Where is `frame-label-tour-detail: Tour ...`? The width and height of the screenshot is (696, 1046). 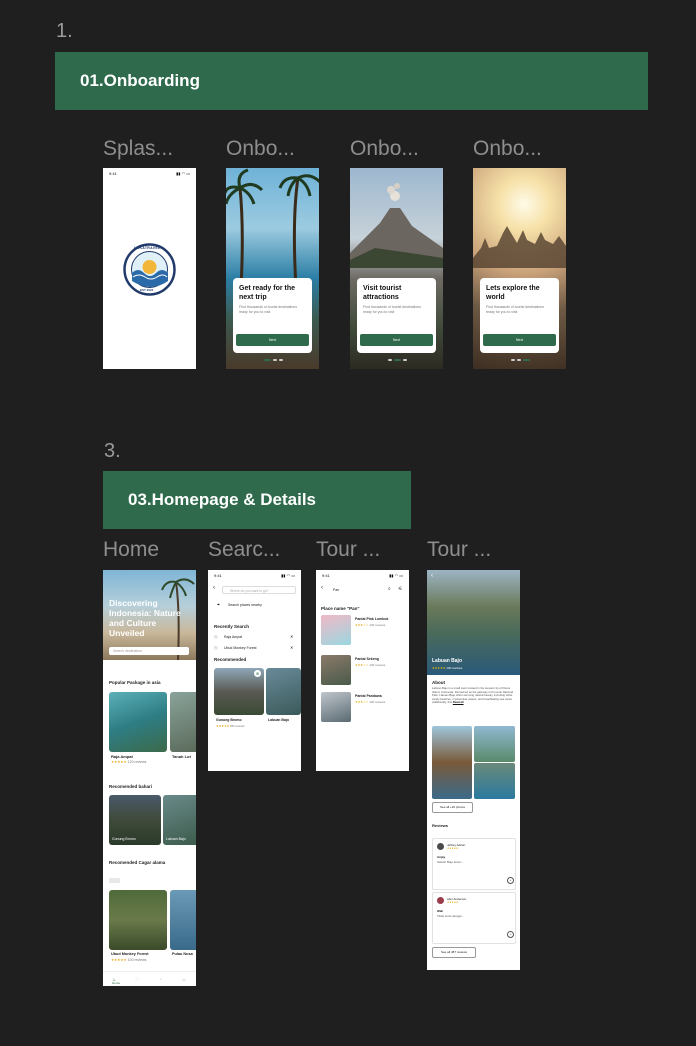 frame-label-tour-detail: Tour ... is located at coordinates (473, 550).